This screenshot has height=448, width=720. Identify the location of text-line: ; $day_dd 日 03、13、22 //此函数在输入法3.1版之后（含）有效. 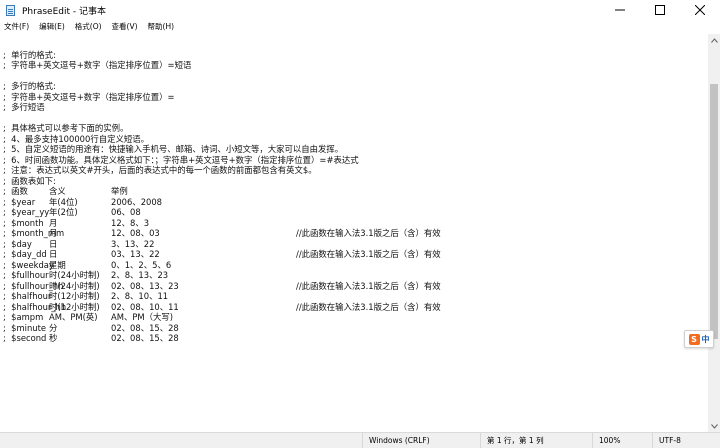
(355, 254).